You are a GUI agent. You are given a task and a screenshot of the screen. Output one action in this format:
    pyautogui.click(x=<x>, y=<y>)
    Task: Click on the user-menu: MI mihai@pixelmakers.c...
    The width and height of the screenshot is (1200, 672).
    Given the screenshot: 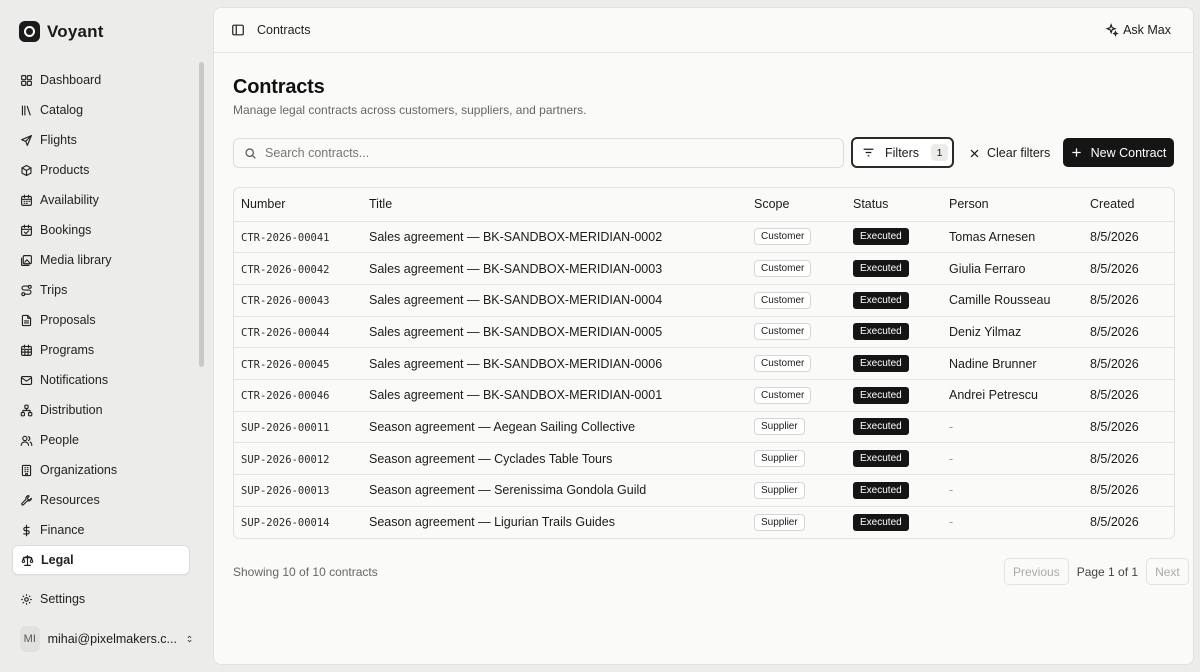 What is the action you would take?
    pyautogui.click(x=107, y=639)
    